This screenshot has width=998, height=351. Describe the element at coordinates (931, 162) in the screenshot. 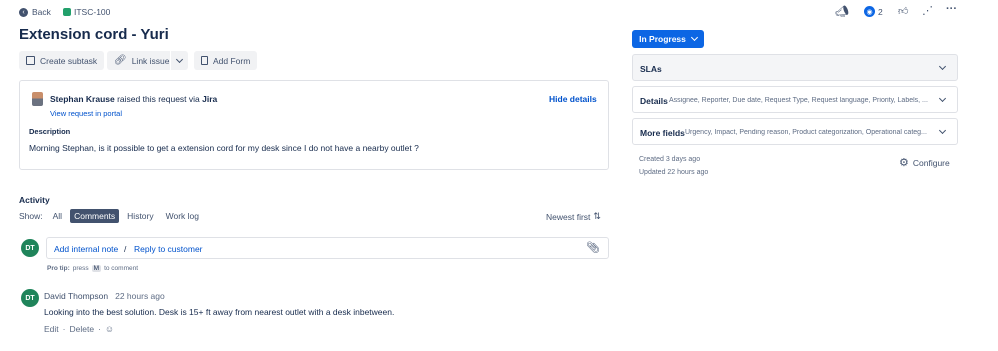

I see `configure-label: Configure` at that location.